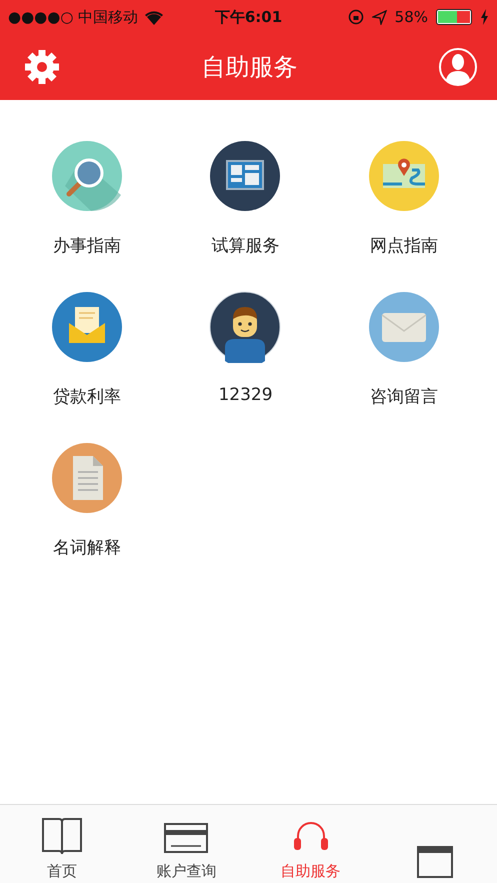 Image resolution: width=497 pixels, height=883 pixels. Describe the element at coordinates (73, 17) in the screenshot. I see `carrier-text: ●●●●○ 中国移动` at that location.